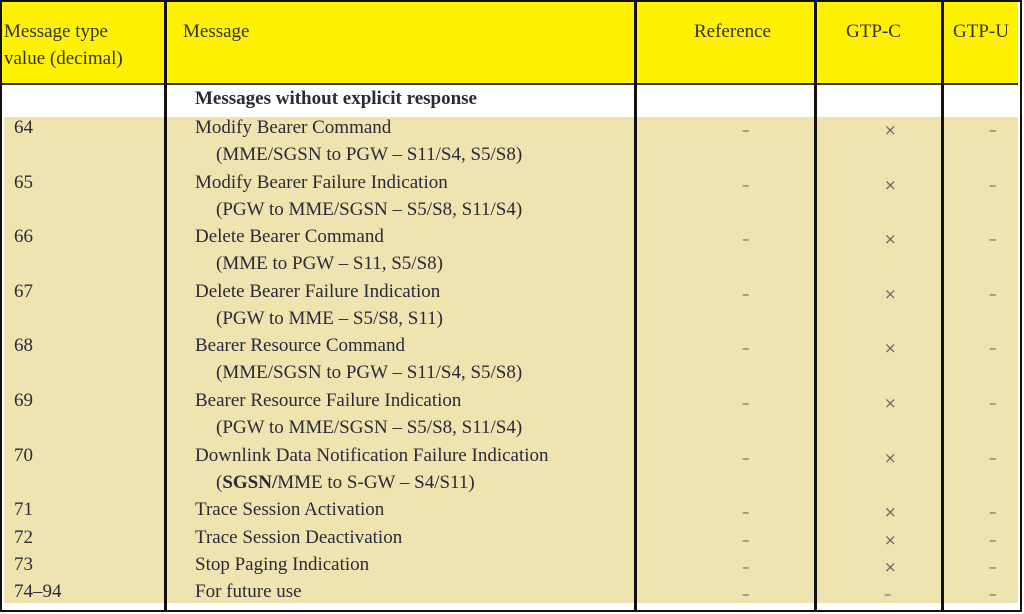 The image size is (1024, 614). I want to click on message-detail: (MME to PGW – S11, S5/S8), so click(329, 264).